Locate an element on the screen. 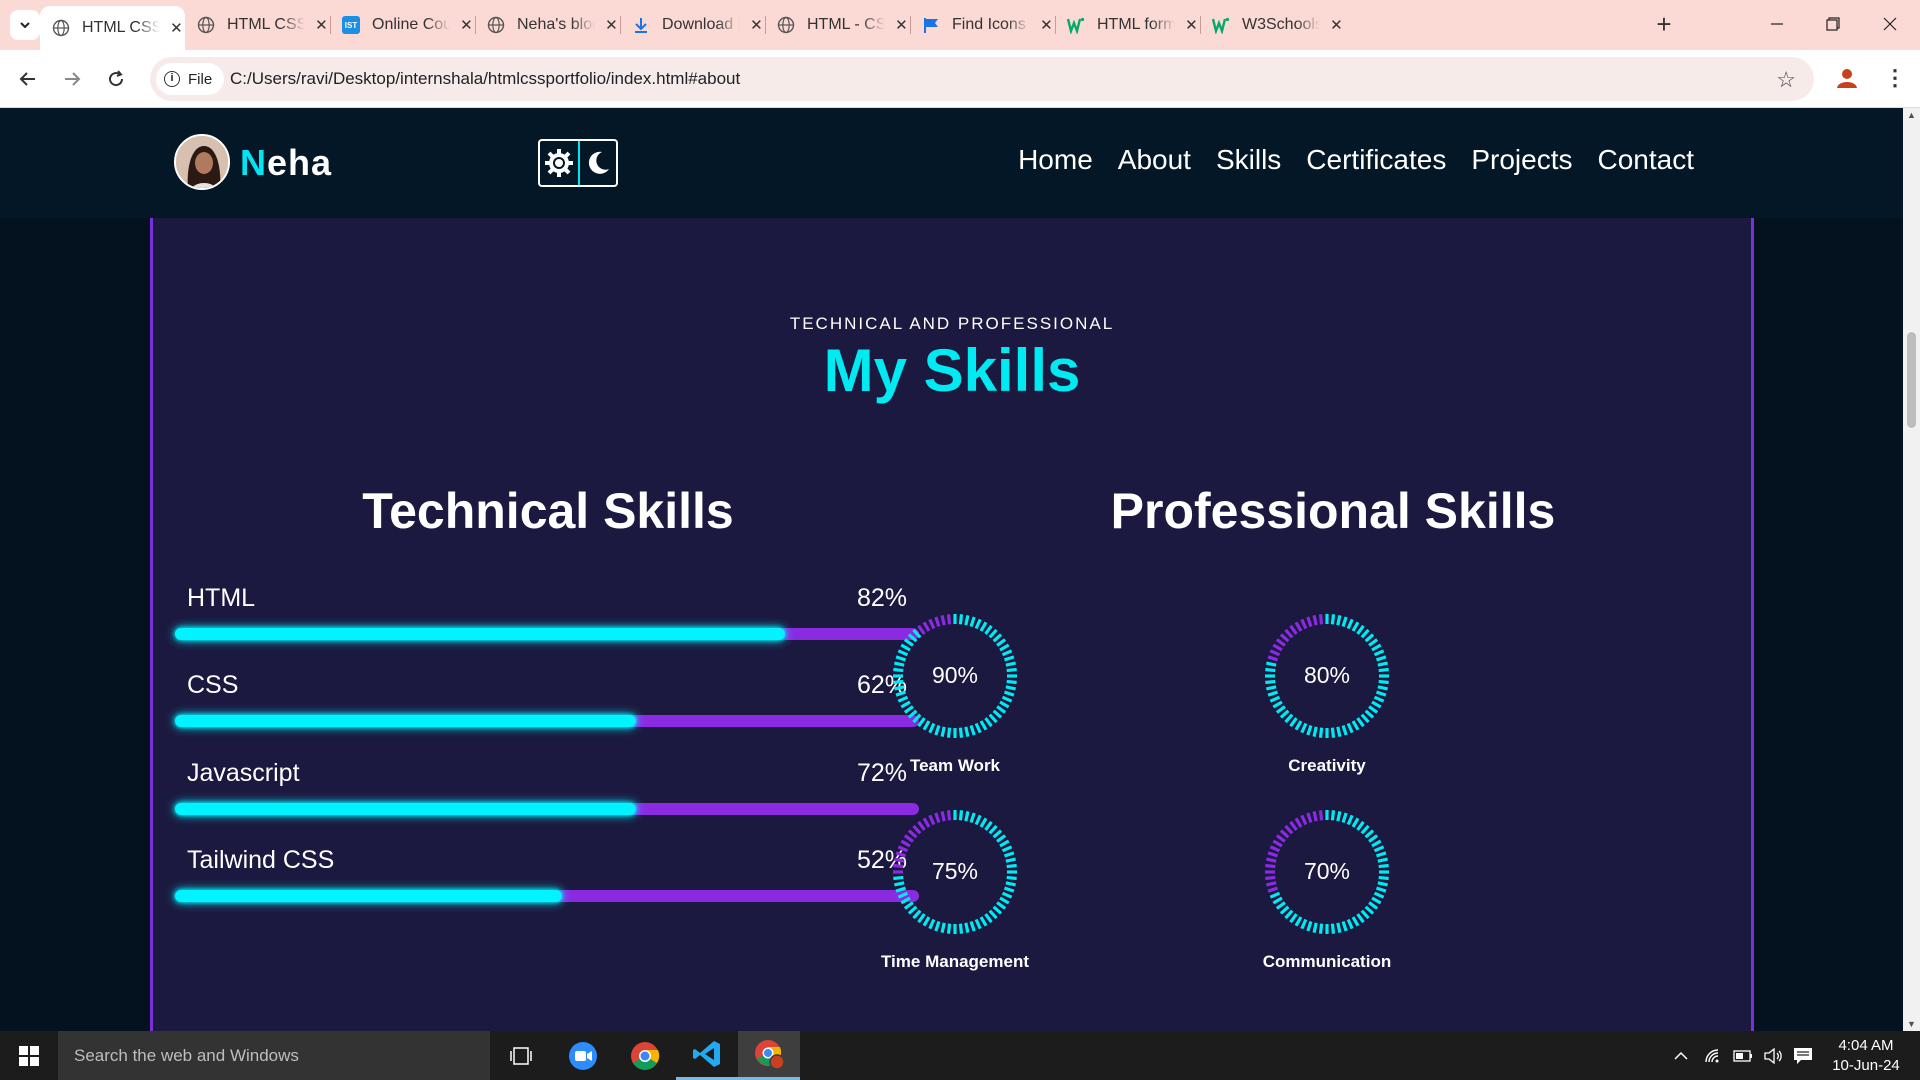 The width and height of the screenshot is (1920, 1080). light-mode-button is located at coordinates (559, 163).